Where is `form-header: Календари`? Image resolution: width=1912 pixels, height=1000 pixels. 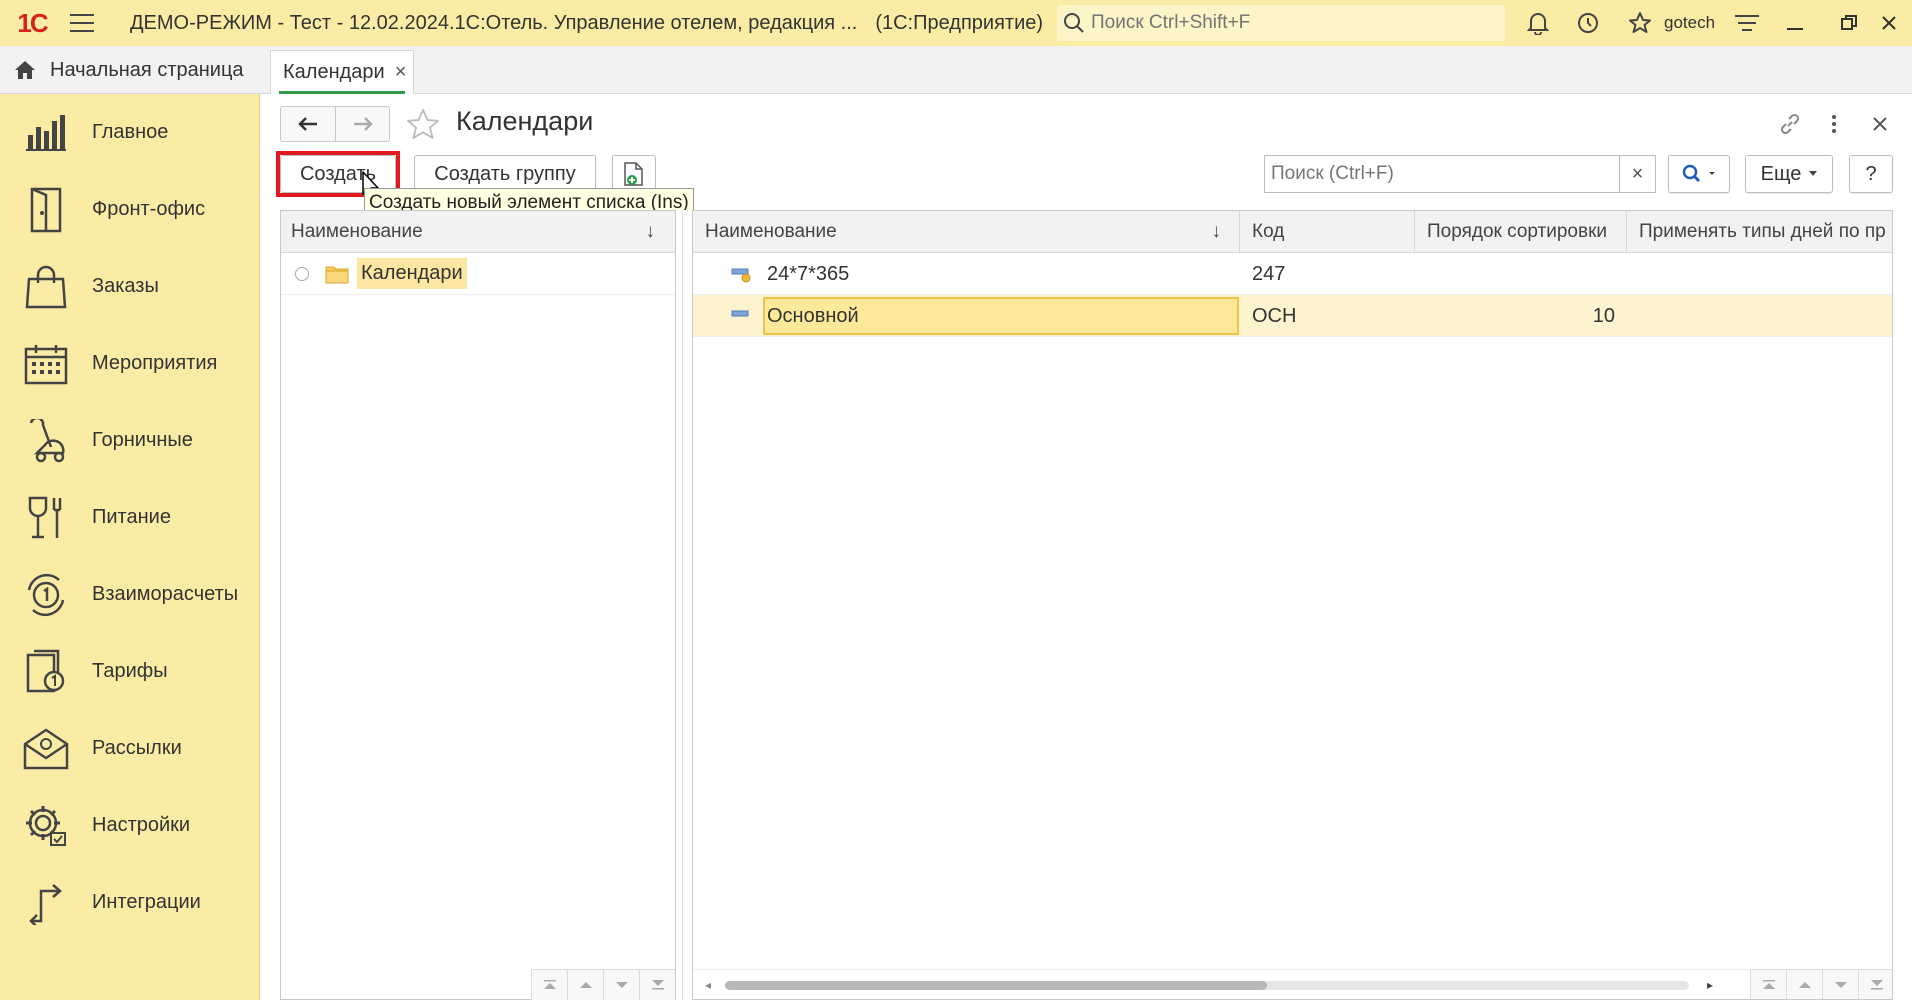 form-header: Календари is located at coordinates (1086, 124).